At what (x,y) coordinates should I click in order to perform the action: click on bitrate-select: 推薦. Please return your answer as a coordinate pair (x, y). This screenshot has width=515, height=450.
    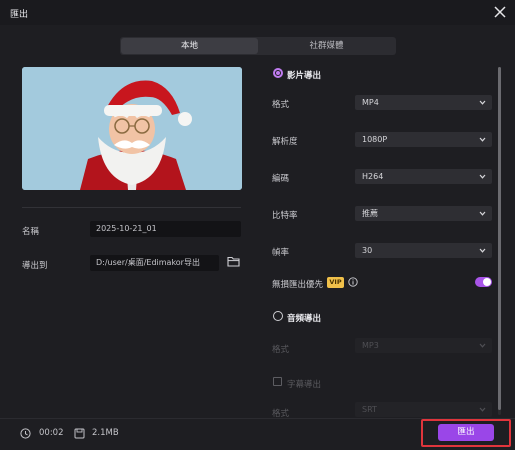
    Looking at the image, I should click on (423, 213).